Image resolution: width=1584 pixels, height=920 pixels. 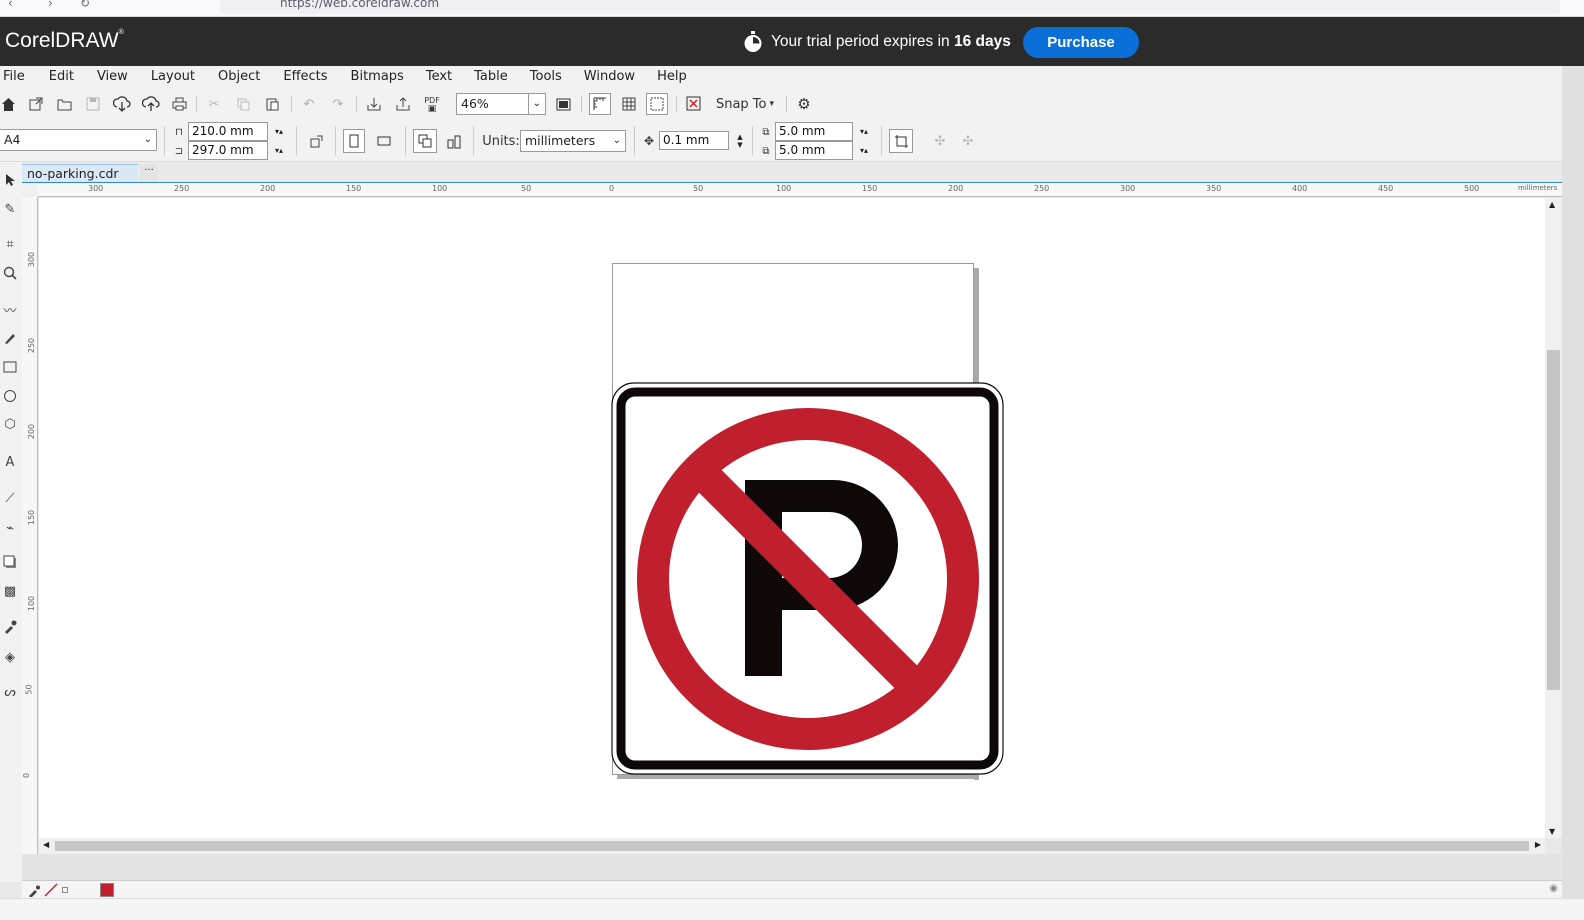 What do you see at coordinates (384, 141) in the screenshot?
I see `landscape-orientation-icon` at bounding box center [384, 141].